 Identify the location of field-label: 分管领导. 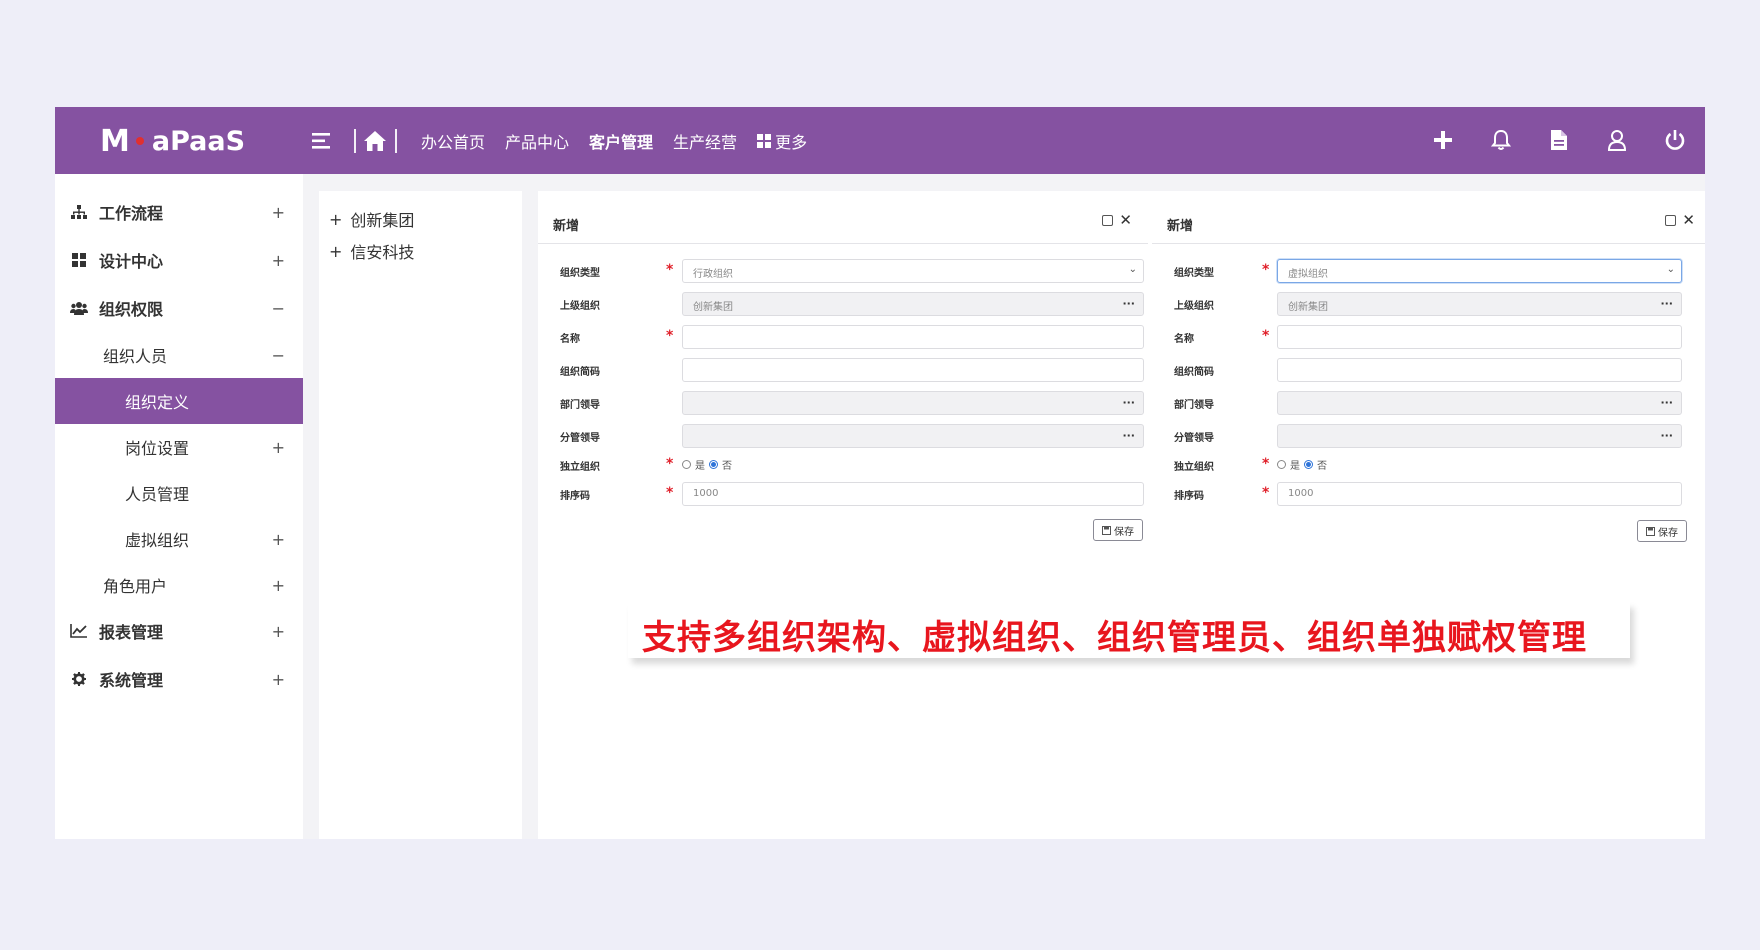
(1194, 438).